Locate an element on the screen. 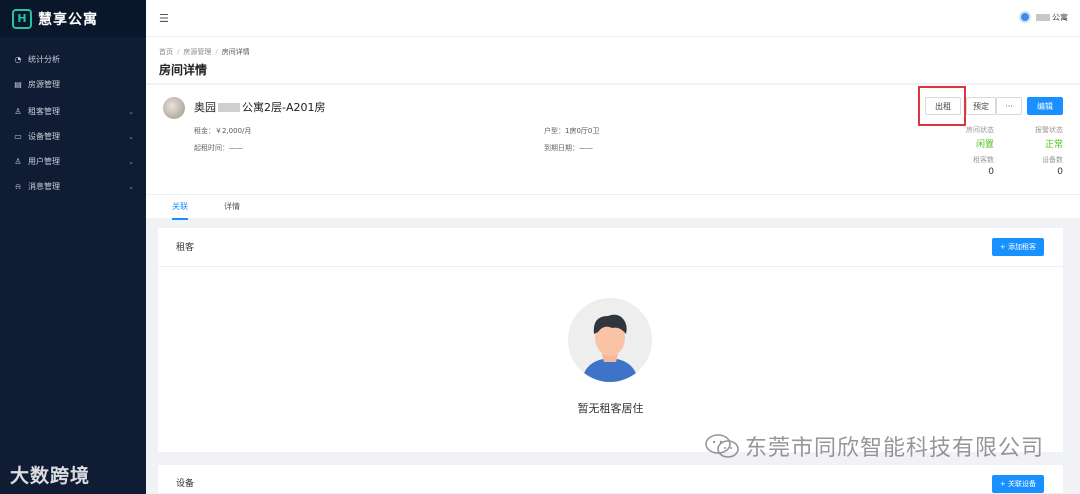 The width and height of the screenshot is (1080, 494). app-name: 慧享公寓 is located at coordinates (68, 19).